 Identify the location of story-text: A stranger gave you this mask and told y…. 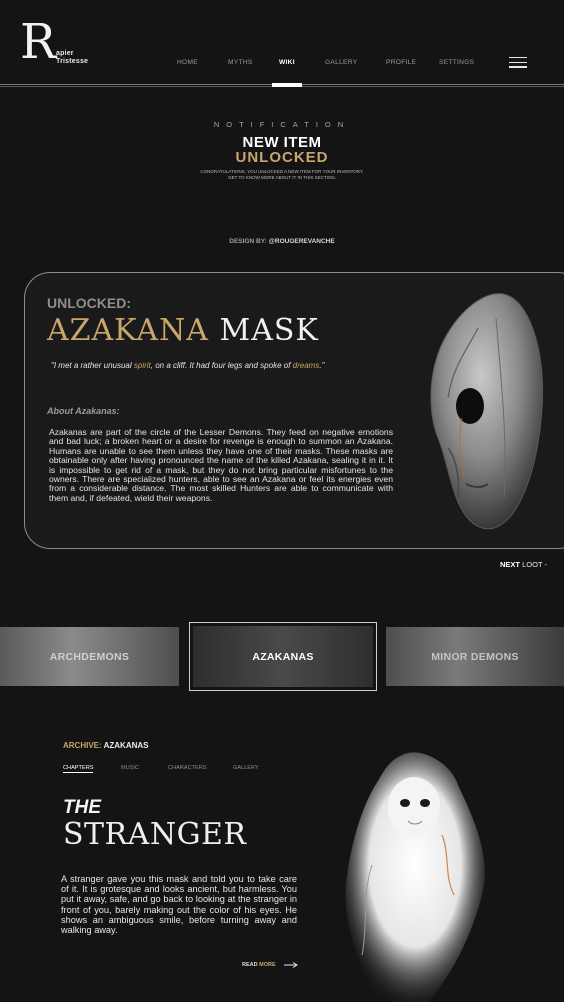
(179, 905).